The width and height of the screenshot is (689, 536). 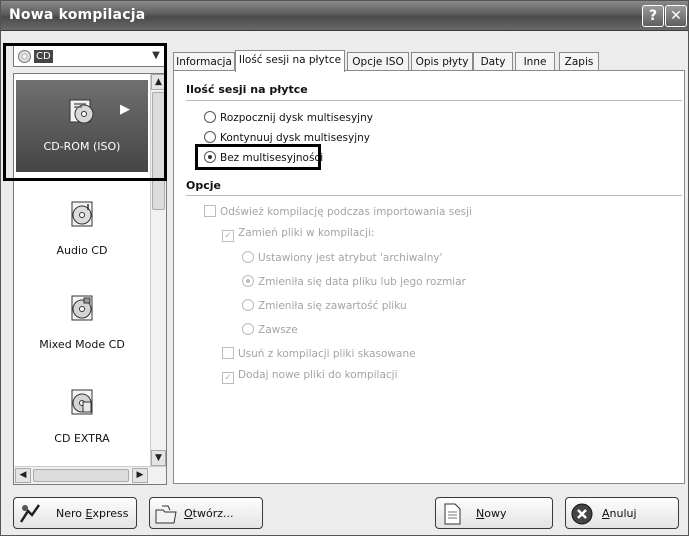 I want to click on list-item-label: CD EXTRA, so click(x=82, y=438).